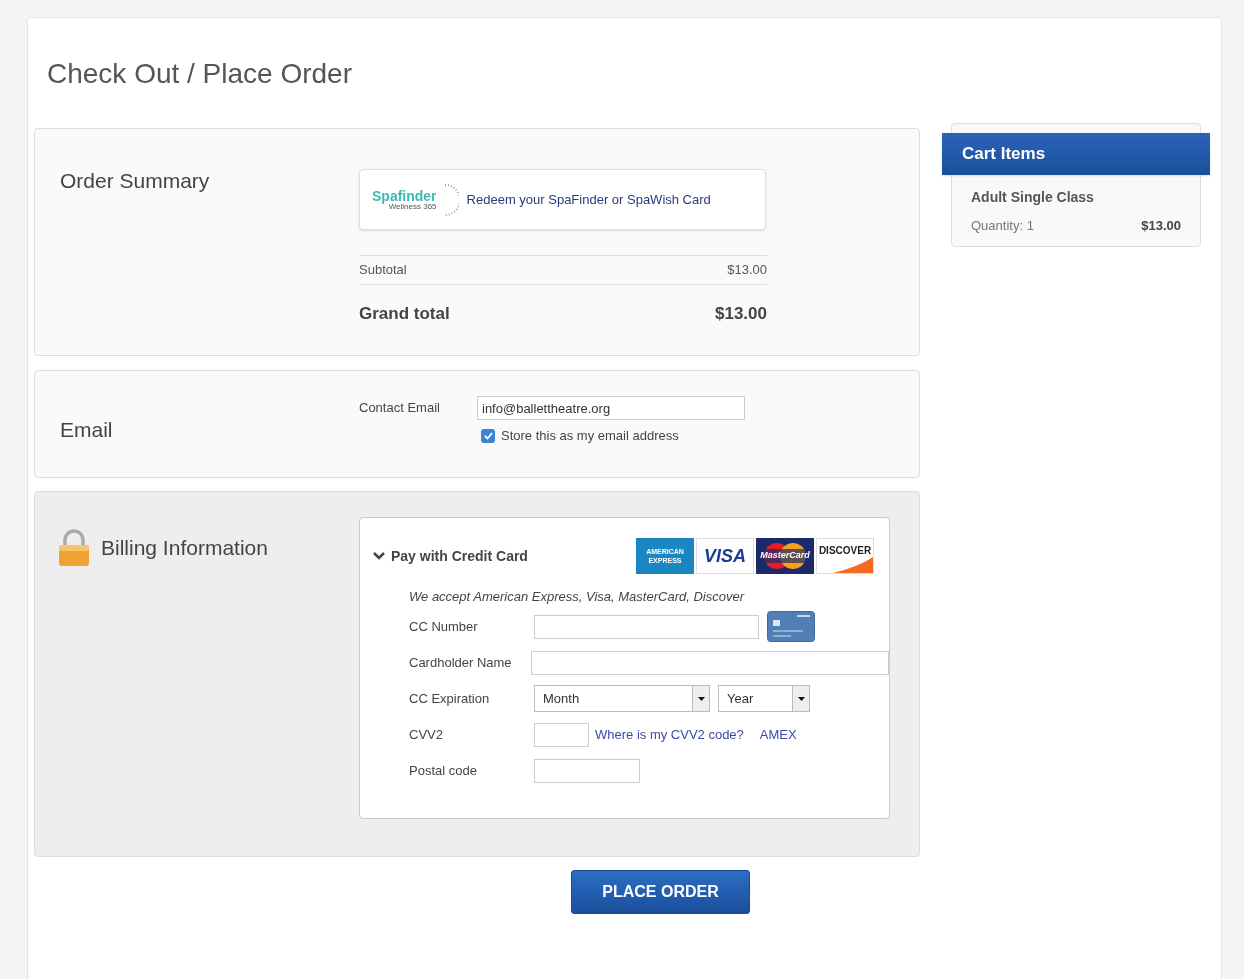 This screenshot has height=979, width=1244. I want to click on postal-code-field, so click(587, 770).